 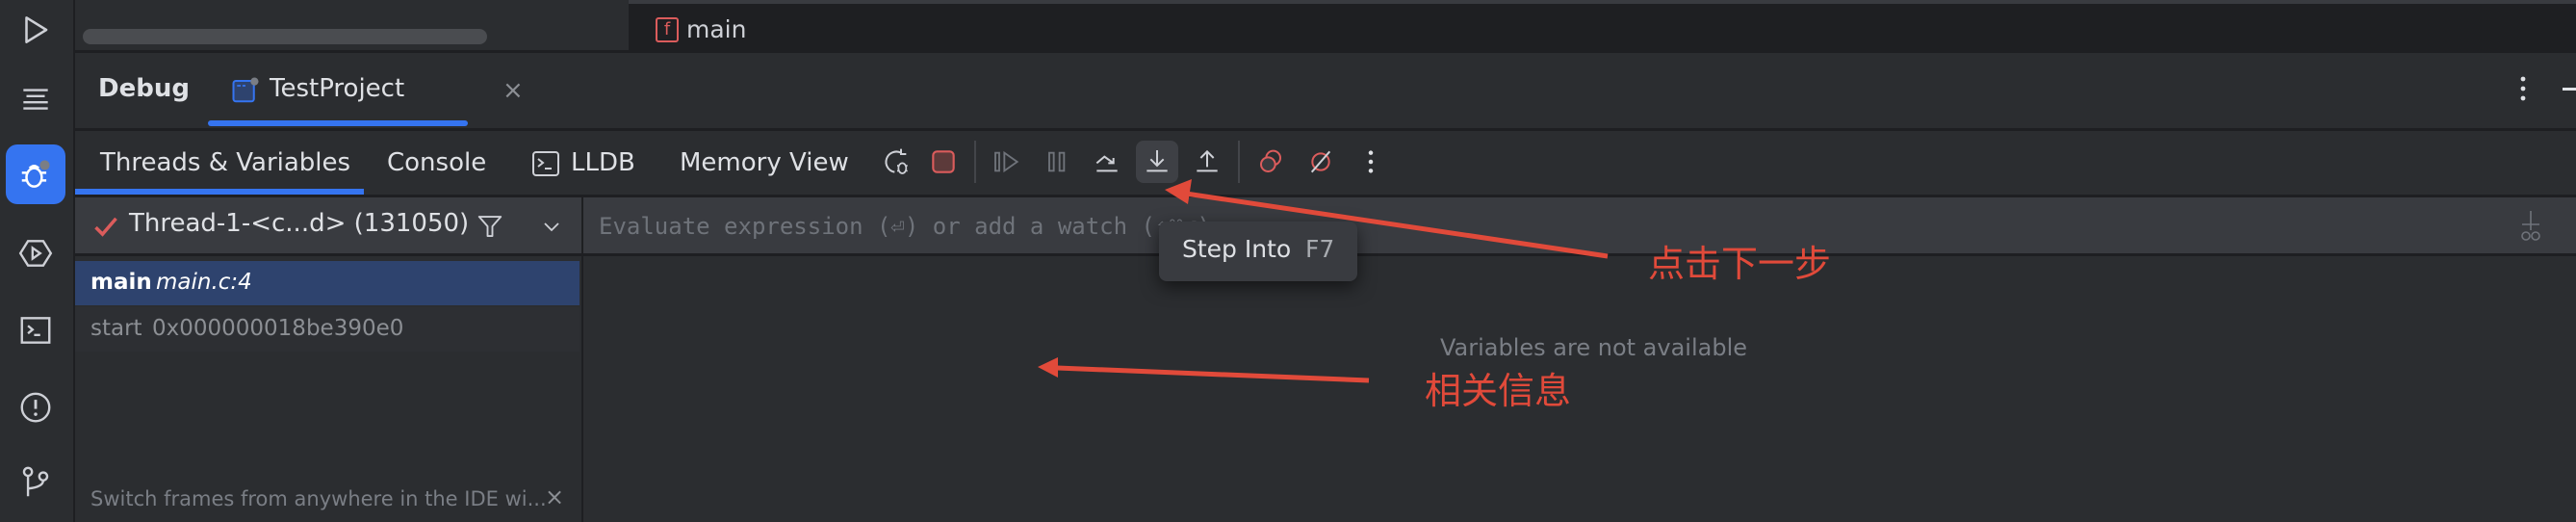 I want to click on list-icon, so click(x=35, y=100).